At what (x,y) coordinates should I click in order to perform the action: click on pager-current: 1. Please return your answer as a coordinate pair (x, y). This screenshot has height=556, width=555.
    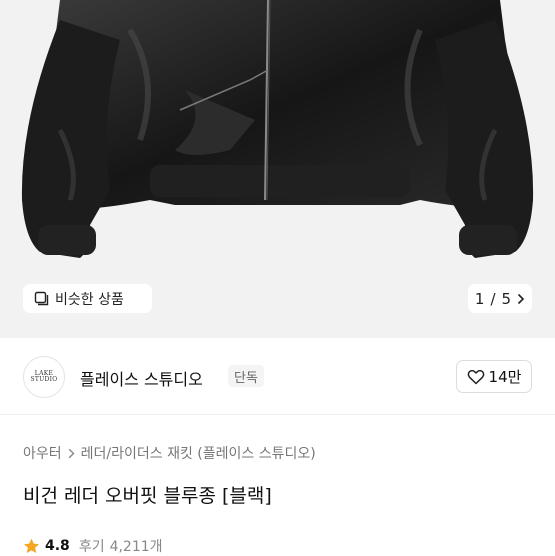
    Looking at the image, I should click on (479, 298).